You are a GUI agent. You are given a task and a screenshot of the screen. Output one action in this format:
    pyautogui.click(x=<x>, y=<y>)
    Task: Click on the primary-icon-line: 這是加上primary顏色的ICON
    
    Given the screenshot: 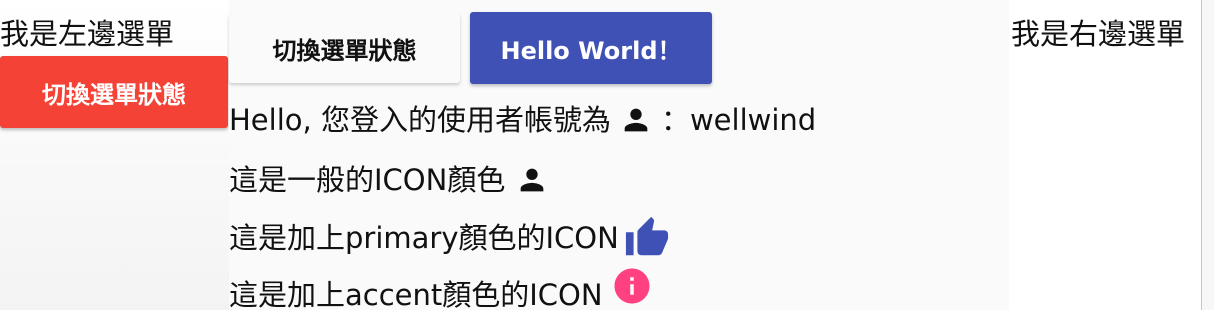 What is the action you would take?
    pyautogui.click(x=452, y=237)
    